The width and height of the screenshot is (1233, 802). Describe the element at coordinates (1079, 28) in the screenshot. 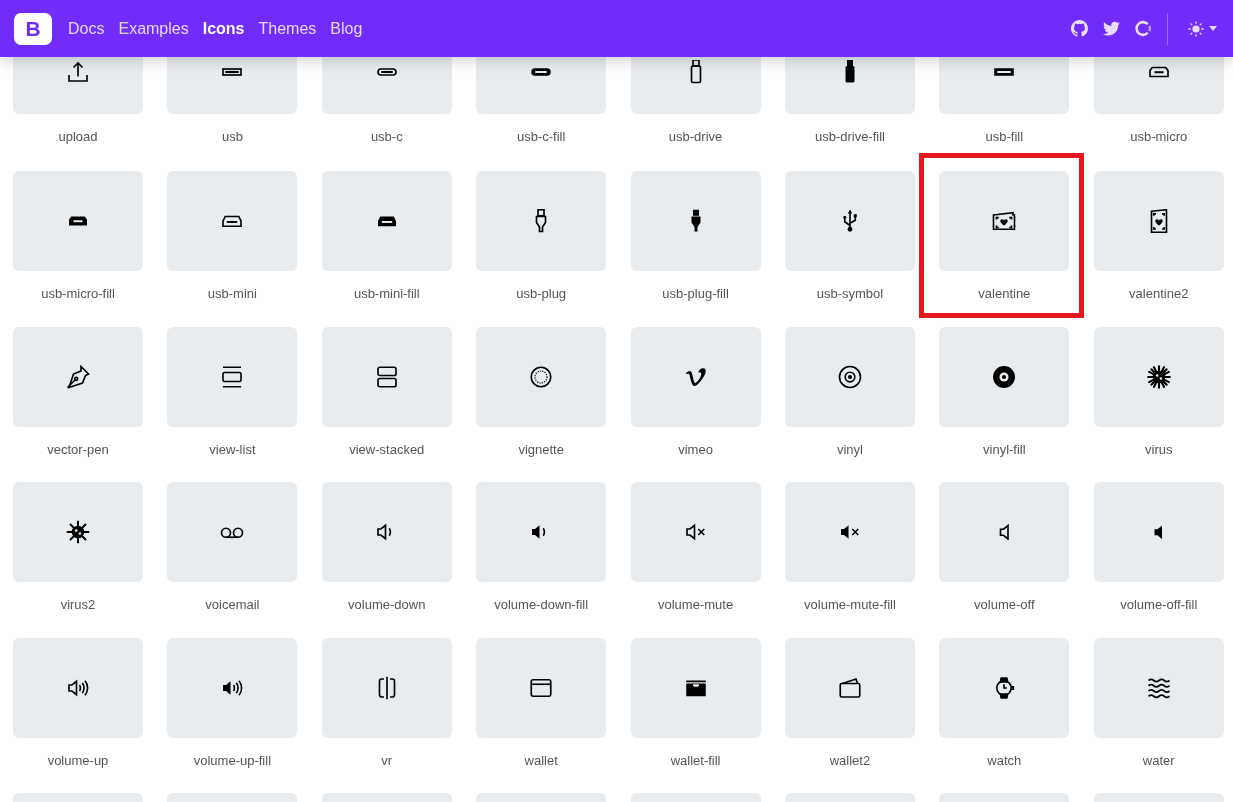

I see `github-icon` at that location.